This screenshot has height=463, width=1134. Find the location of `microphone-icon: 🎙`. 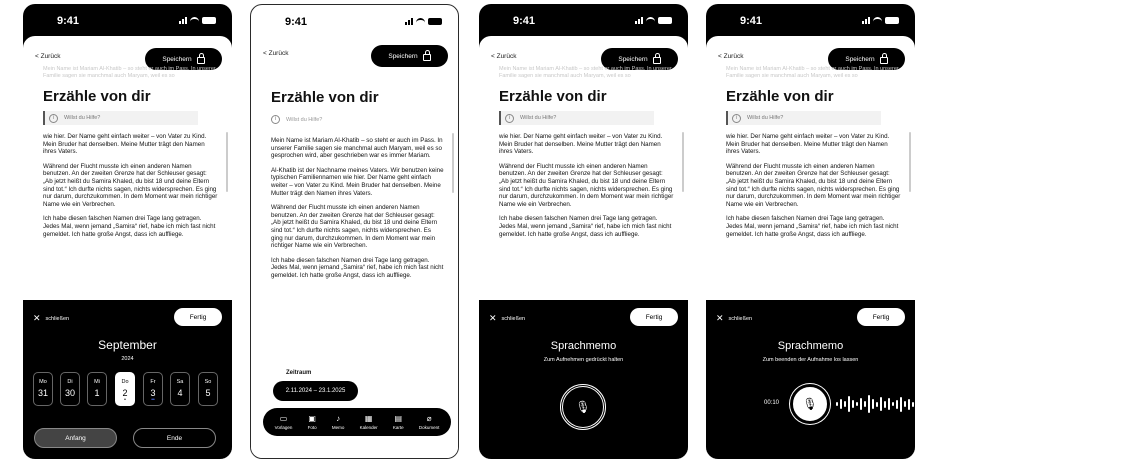

microphone-icon: 🎙 is located at coordinates (583, 407).